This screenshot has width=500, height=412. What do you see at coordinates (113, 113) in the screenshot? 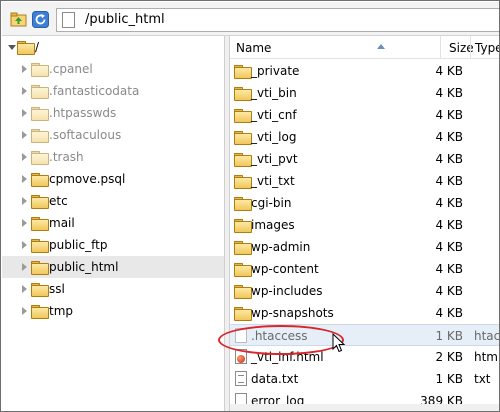
I see `tree-item-htpasswds: .htpasswds` at bounding box center [113, 113].